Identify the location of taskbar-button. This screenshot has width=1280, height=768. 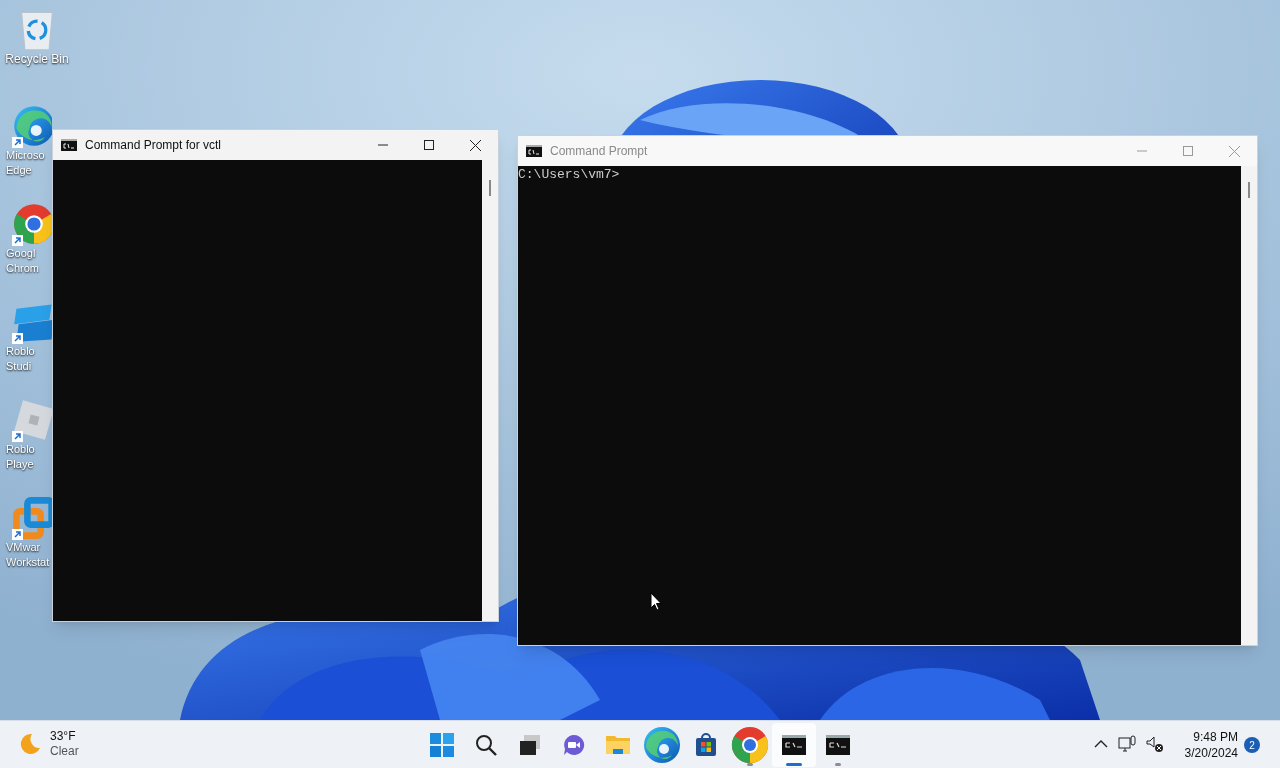
(794, 745).